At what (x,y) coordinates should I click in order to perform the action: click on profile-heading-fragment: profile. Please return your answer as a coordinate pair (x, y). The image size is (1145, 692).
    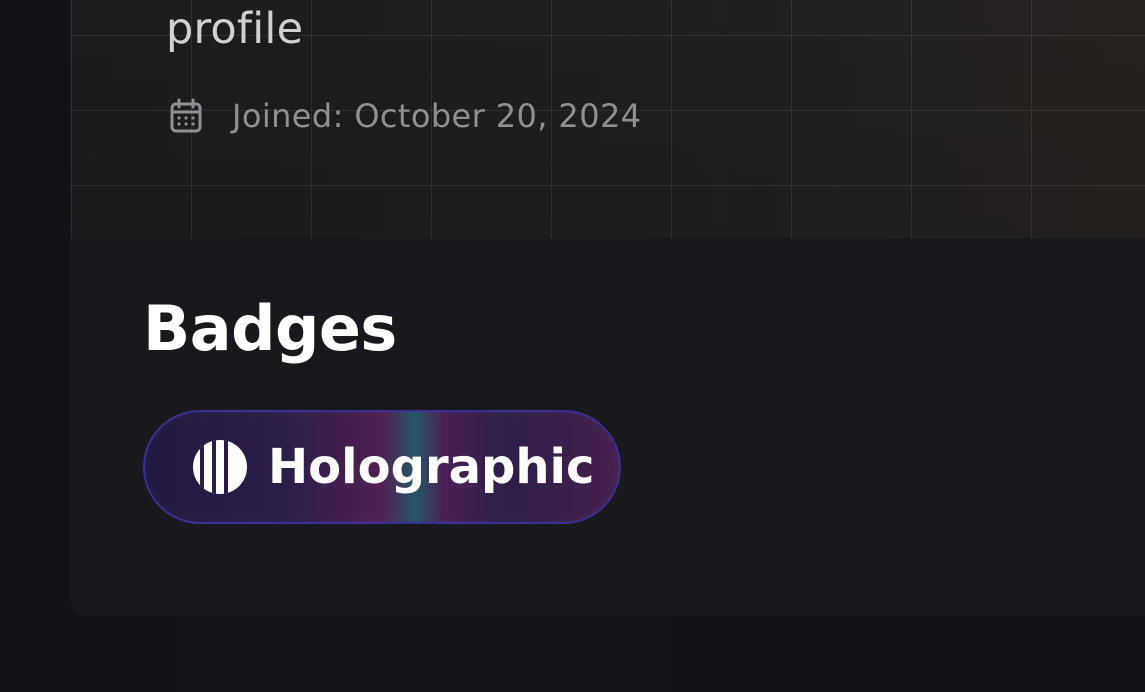
    Looking at the image, I should click on (235, 29).